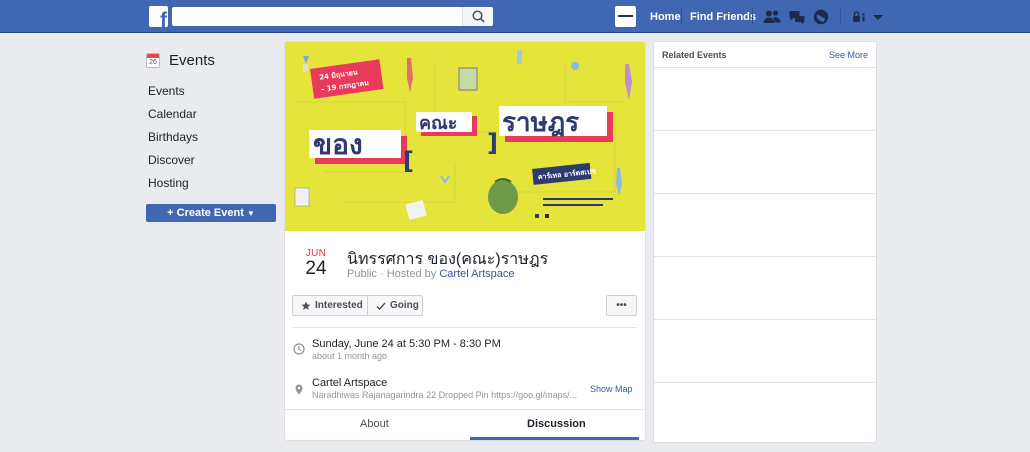  Describe the element at coordinates (349, 383) in the screenshot. I see `event-location-name: Cartel Artspace` at that location.